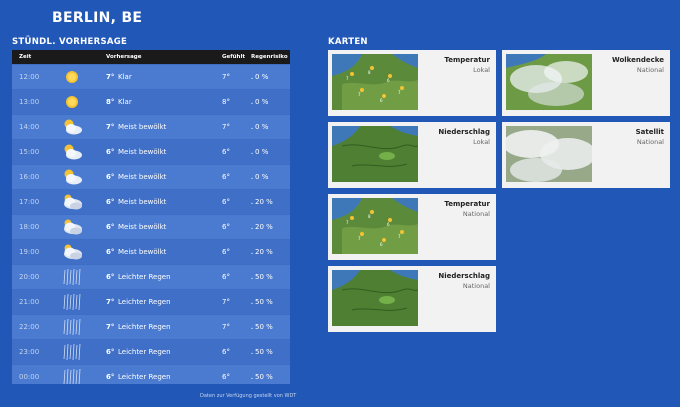 The width and height of the screenshot is (680, 407). I want to click on hourly-forecast-title: STÜNDL. VORHERSAGE, so click(70, 42).